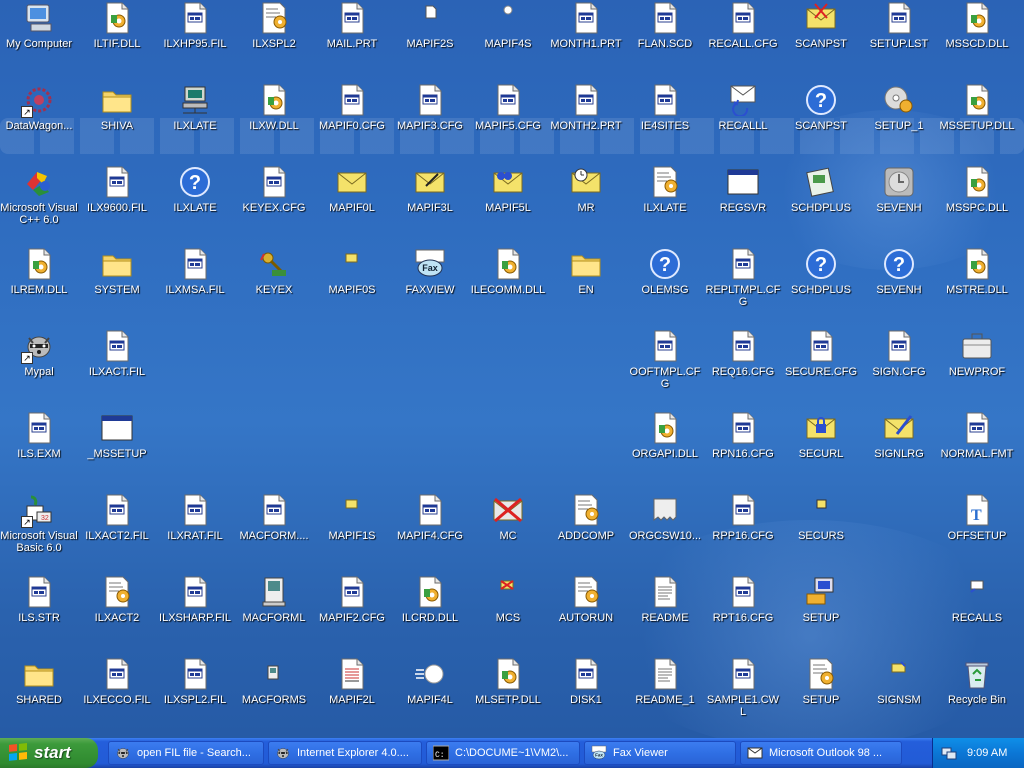 The width and height of the screenshot is (1024, 768). Describe the element at coordinates (39, 289) in the screenshot. I see `desktop-icon: ILREM.DLL` at that location.